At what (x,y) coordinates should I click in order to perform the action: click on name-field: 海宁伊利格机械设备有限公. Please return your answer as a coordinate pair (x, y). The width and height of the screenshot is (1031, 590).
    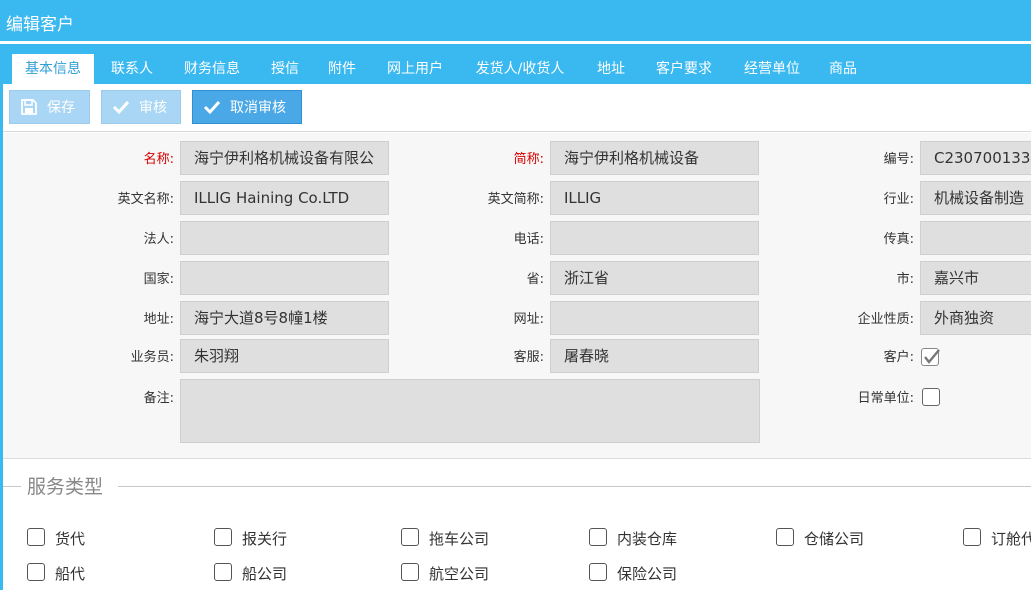
    Looking at the image, I should click on (284, 158).